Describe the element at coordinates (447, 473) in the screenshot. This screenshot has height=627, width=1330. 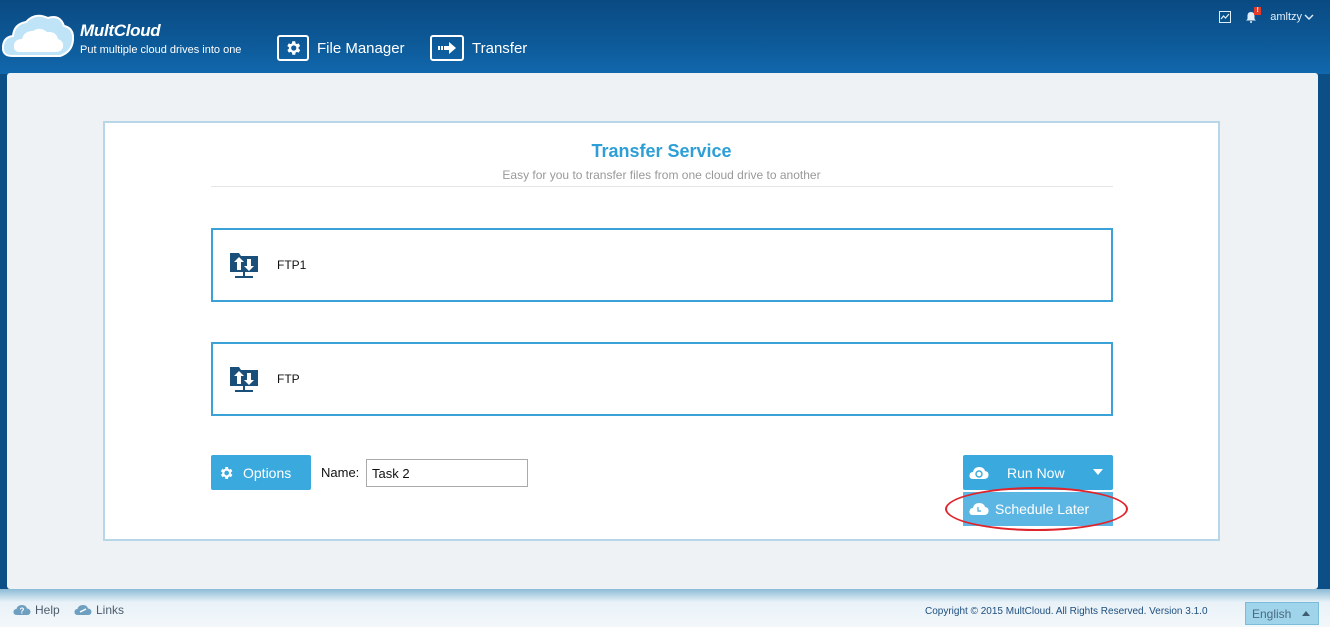
I see `task-name-input` at that location.